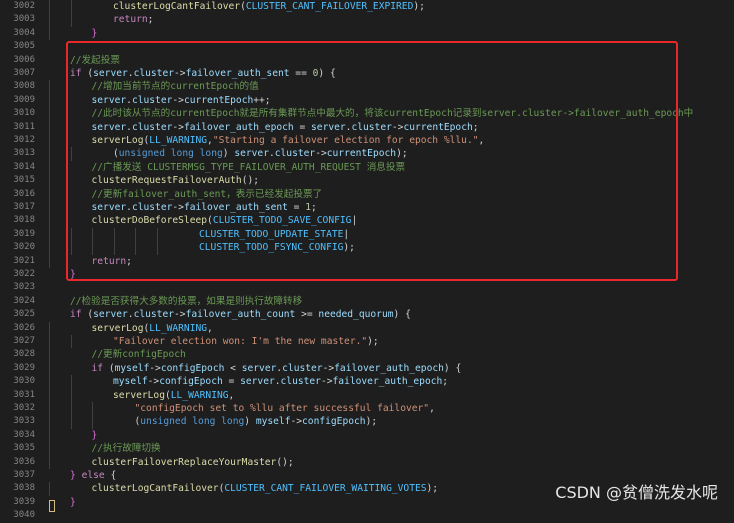 The image size is (734, 523). What do you see at coordinates (110, 315) in the screenshot?
I see `code-token: server` at bounding box center [110, 315].